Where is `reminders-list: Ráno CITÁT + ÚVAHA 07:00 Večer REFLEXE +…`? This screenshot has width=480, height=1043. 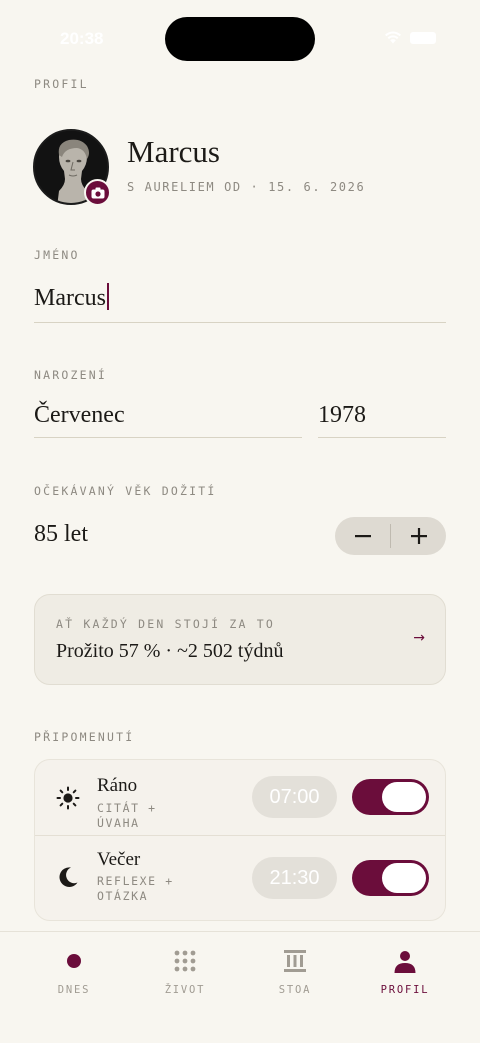
reminders-list: Ráno CITÁT + ÚVAHA 07:00 Večer REFLEXE +… is located at coordinates (240, 840).